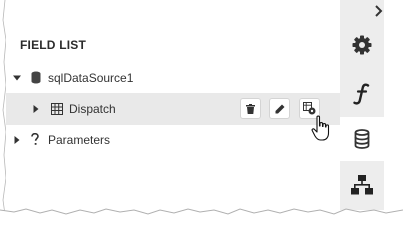 This screenshot has height=240, width=403. Describe the element at coordinates (57, 109) in the screenshot. I see `table-icon` at that location.